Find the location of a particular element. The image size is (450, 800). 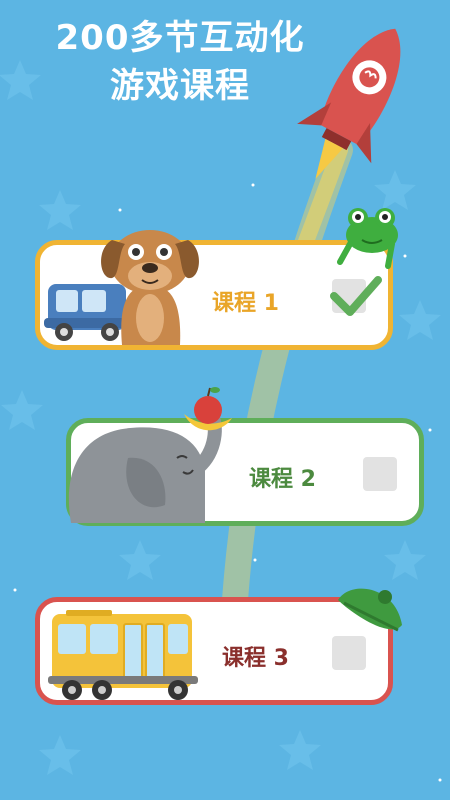

lesson-1-label: 课程 1 is located at coordinates (245, 303).